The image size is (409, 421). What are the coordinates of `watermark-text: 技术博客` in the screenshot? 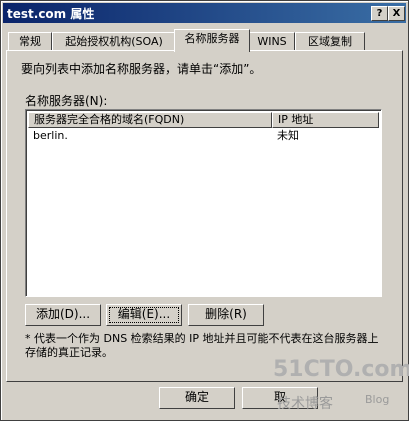 It's located at (305, 404).